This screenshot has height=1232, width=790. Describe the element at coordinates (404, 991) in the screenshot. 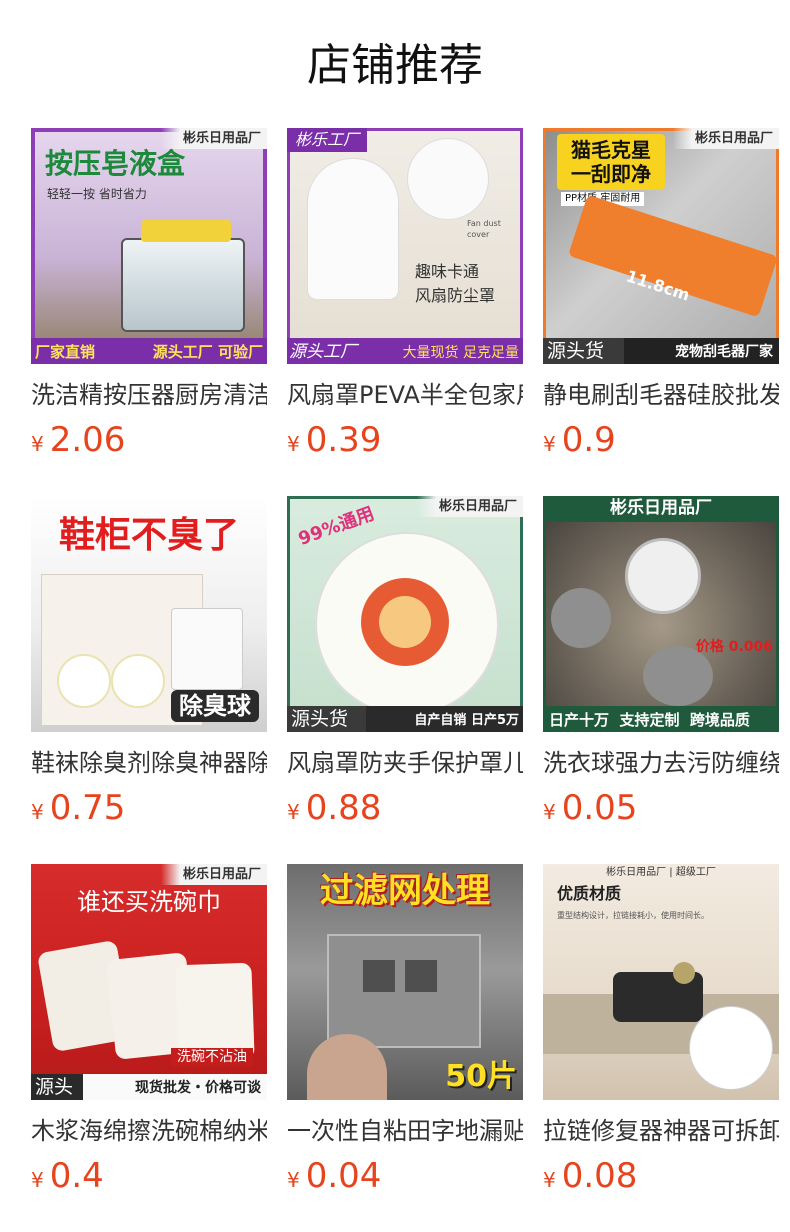

I see `drain-sticker-illustration` at that location.